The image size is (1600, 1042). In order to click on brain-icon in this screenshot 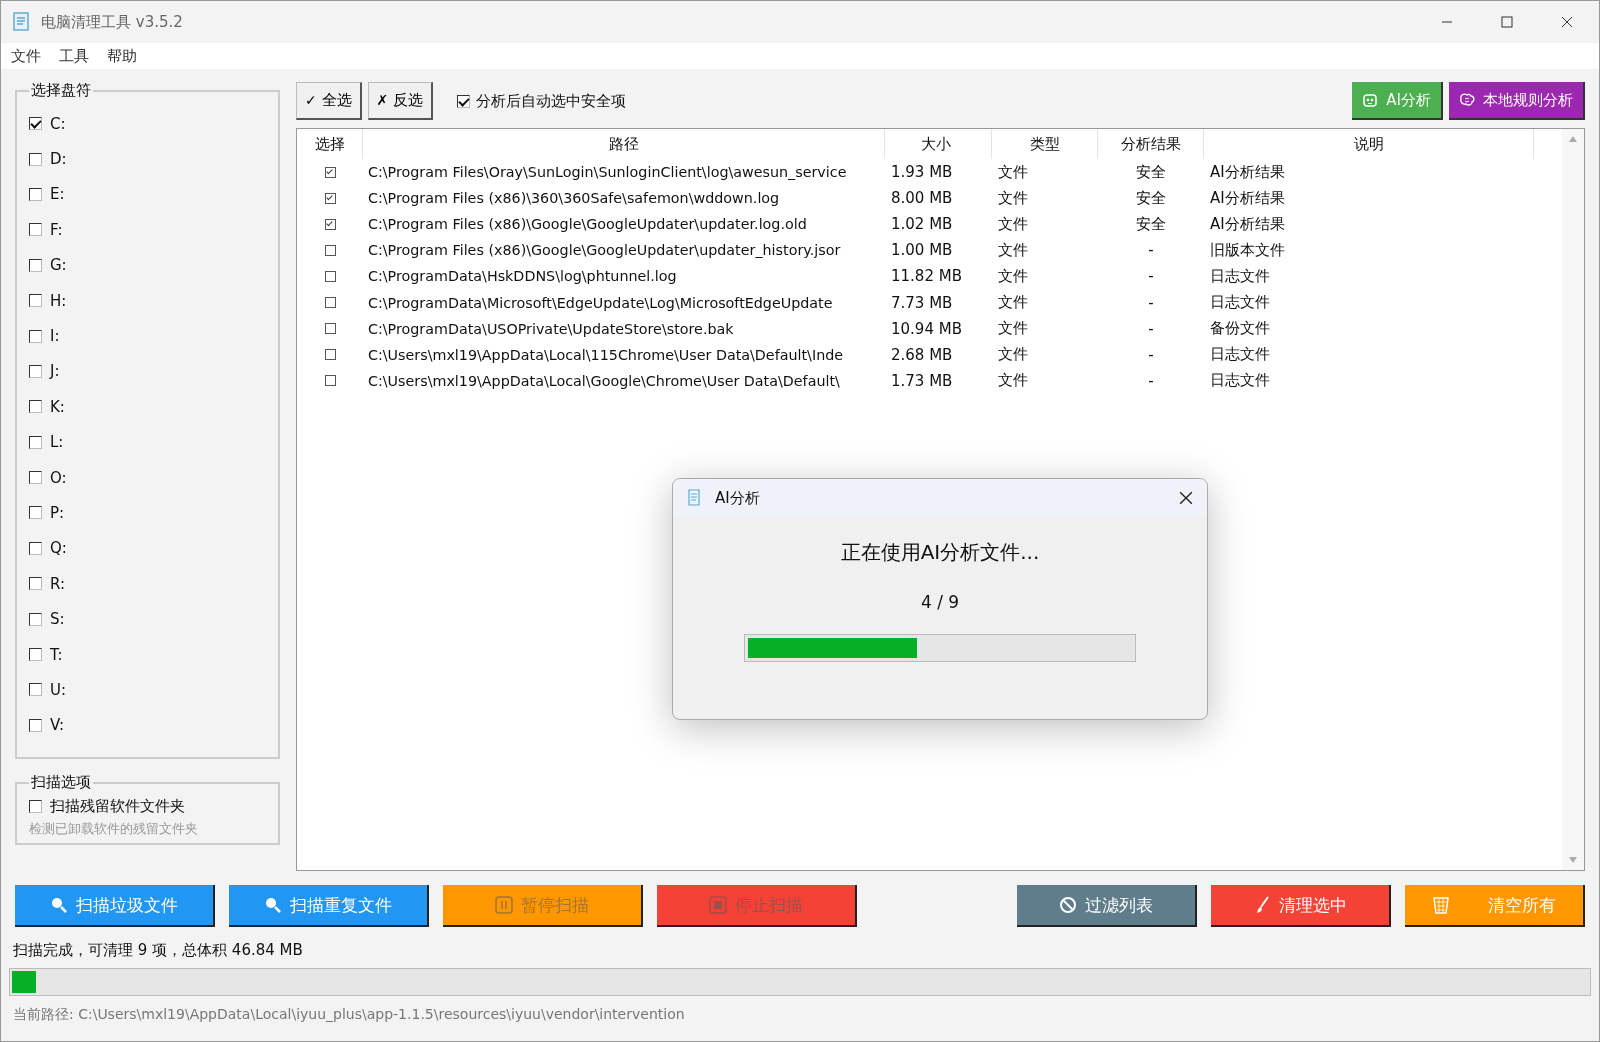, I will do `click(1467, 100)`.